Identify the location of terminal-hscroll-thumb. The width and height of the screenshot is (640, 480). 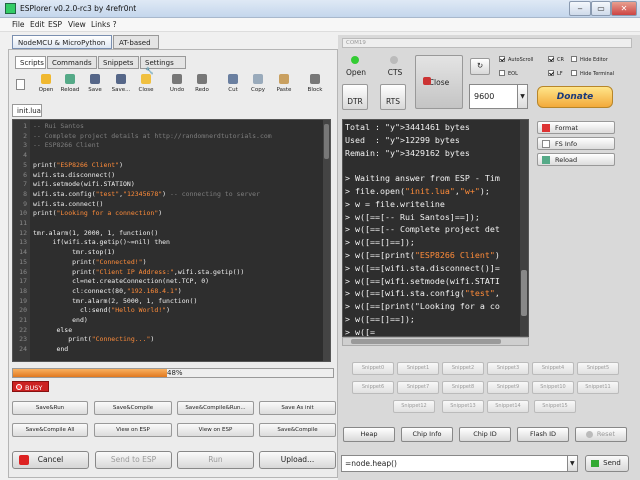
(426, 341).